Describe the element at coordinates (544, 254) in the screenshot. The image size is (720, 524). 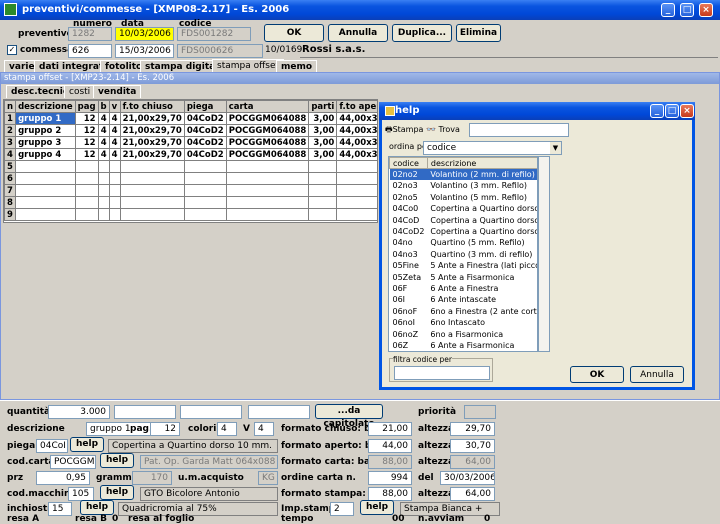
I see `help-list-scrollbar` at that location.